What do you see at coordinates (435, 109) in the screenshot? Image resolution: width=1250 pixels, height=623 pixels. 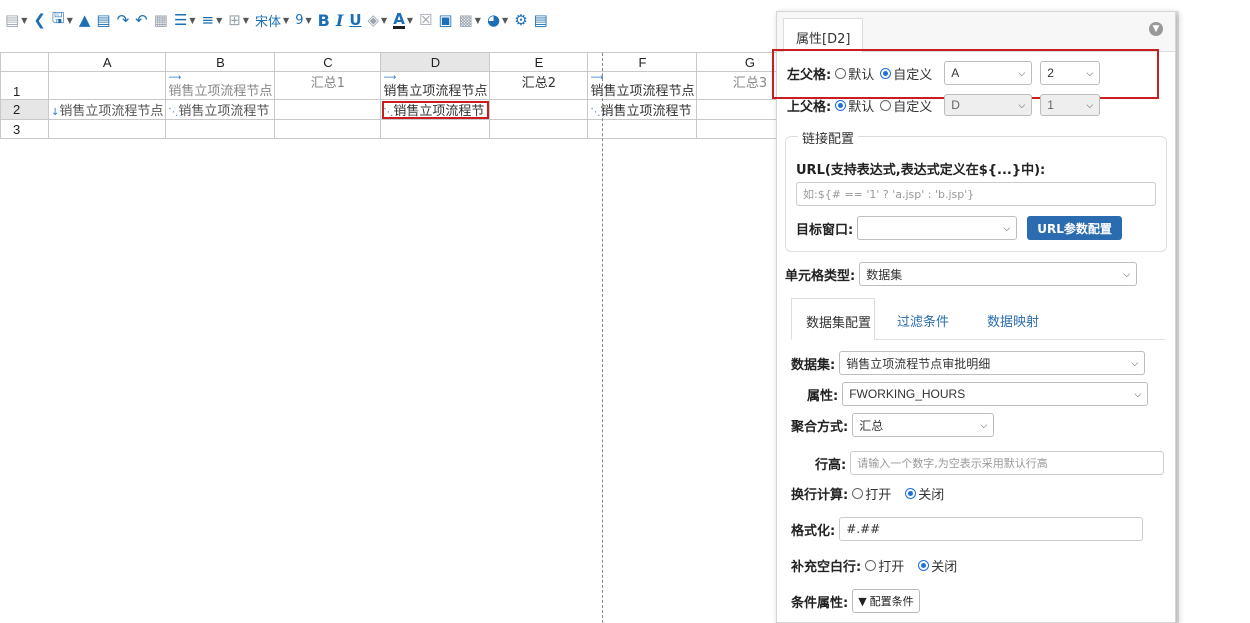 I see `selected-cell: ⋱销售立项流程节` at bounding box center [435, 109].